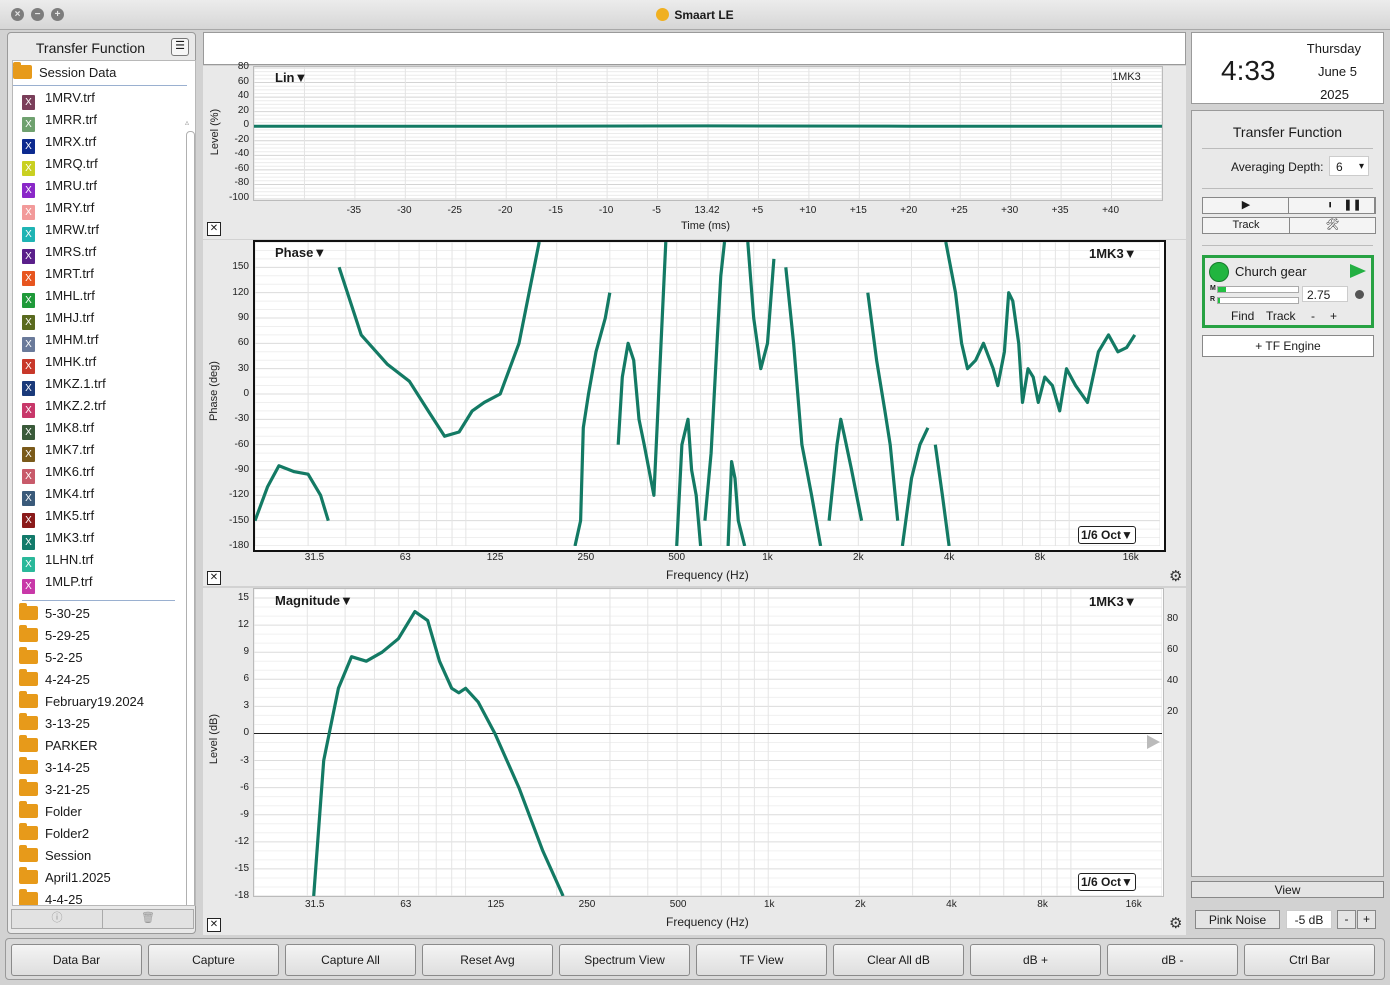 The width and height of the screenshot is (1390, 985). What do you see at coordinates (1288, 346) in the screenshot?
I see `add-tf-engine-button: + TF Engine` at bounding box center [1288, 346].